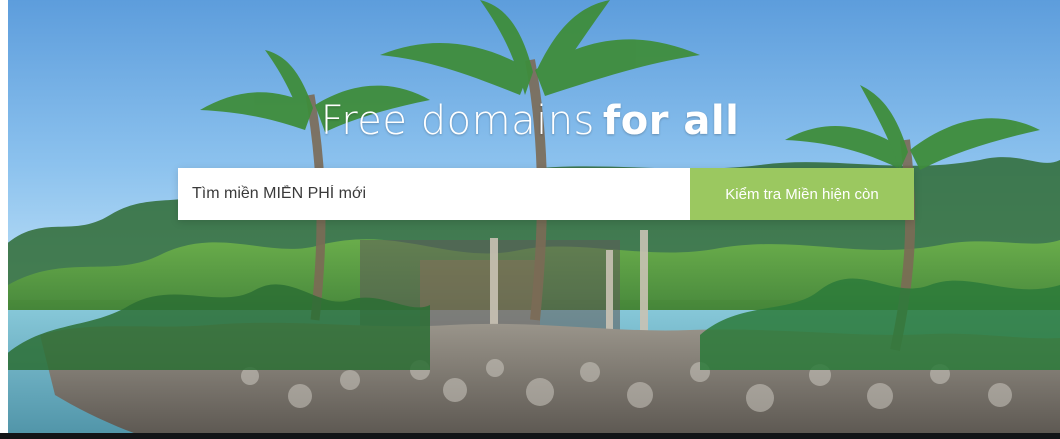  What do you see at coordinates (671, 121) in the screenshot?
I see `hero-title-bold: for all` at bounding box center [671, 121].